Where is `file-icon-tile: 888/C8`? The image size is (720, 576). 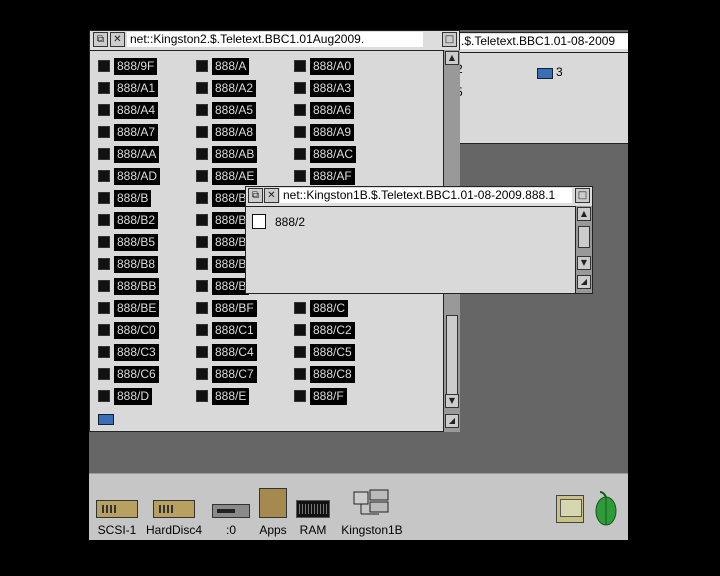 file-icon-tile: 888/C8 is located at coordinates (339, 375).